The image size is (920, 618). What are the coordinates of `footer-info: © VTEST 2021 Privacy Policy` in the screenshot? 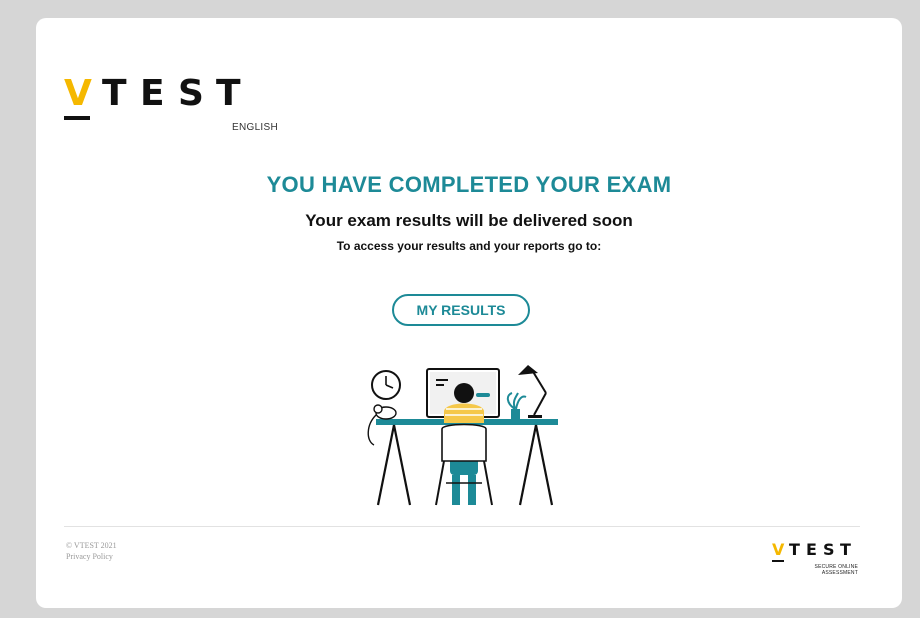 It's located at (91, 551).